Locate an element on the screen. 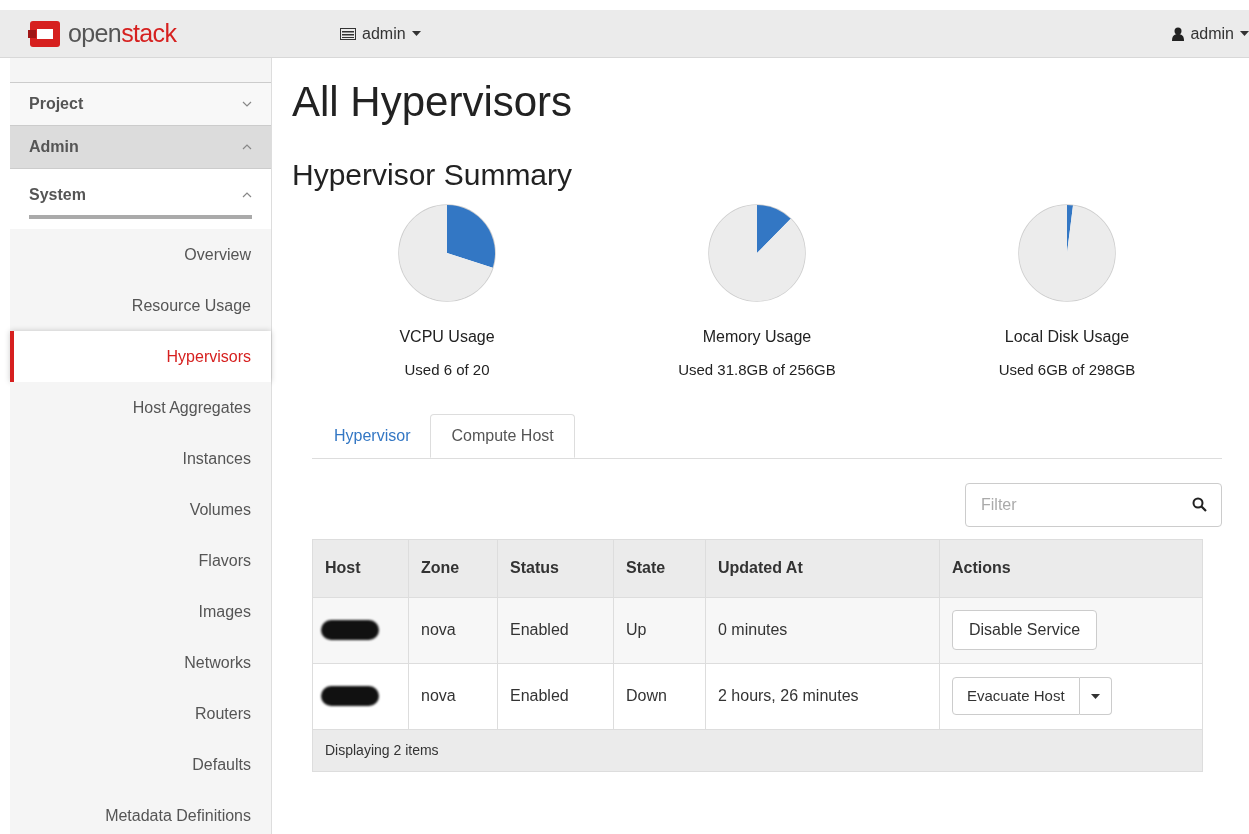 The image size is (1249, 834). search-icon is located at coordinates (1199, 504).